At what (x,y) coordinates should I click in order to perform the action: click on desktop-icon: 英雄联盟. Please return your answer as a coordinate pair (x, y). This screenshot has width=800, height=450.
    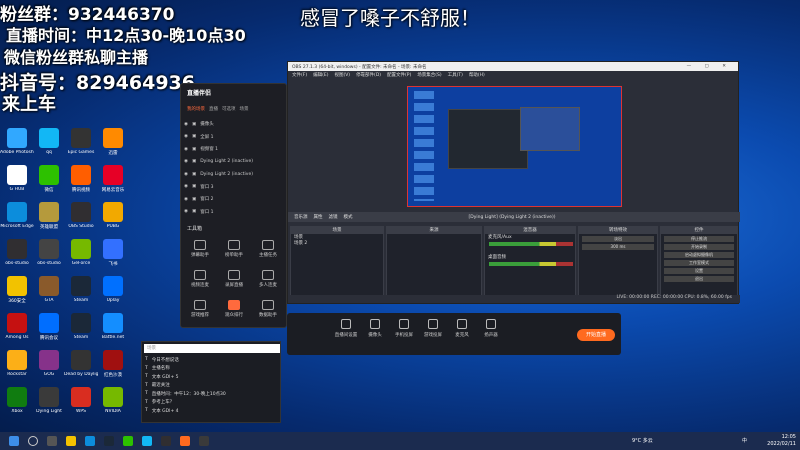
    Looking at the image, I should click on (49, 216).